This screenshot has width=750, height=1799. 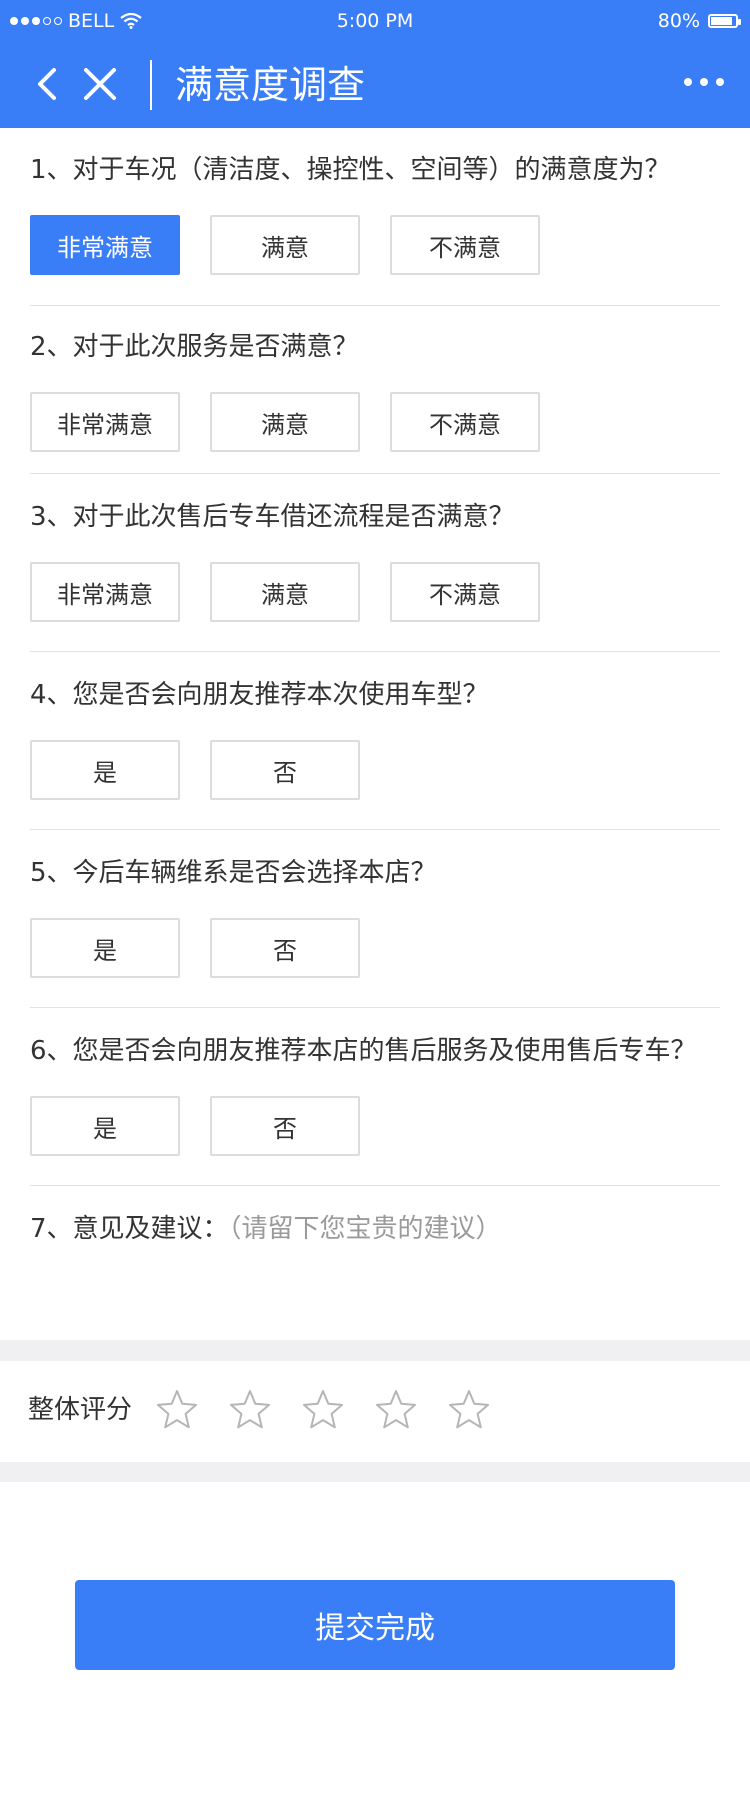 I want to click on question-3-options: 非常满意 满意 不满意, so click(x=300, y=592).